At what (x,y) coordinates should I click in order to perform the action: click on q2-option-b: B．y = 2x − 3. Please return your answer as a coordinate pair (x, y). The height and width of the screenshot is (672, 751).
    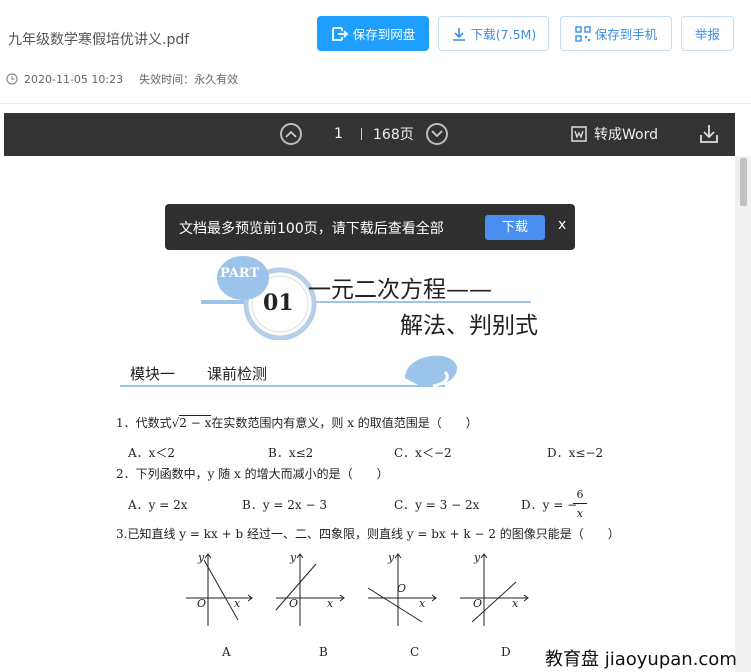
    Looking at the image, I should click on (285, 505).